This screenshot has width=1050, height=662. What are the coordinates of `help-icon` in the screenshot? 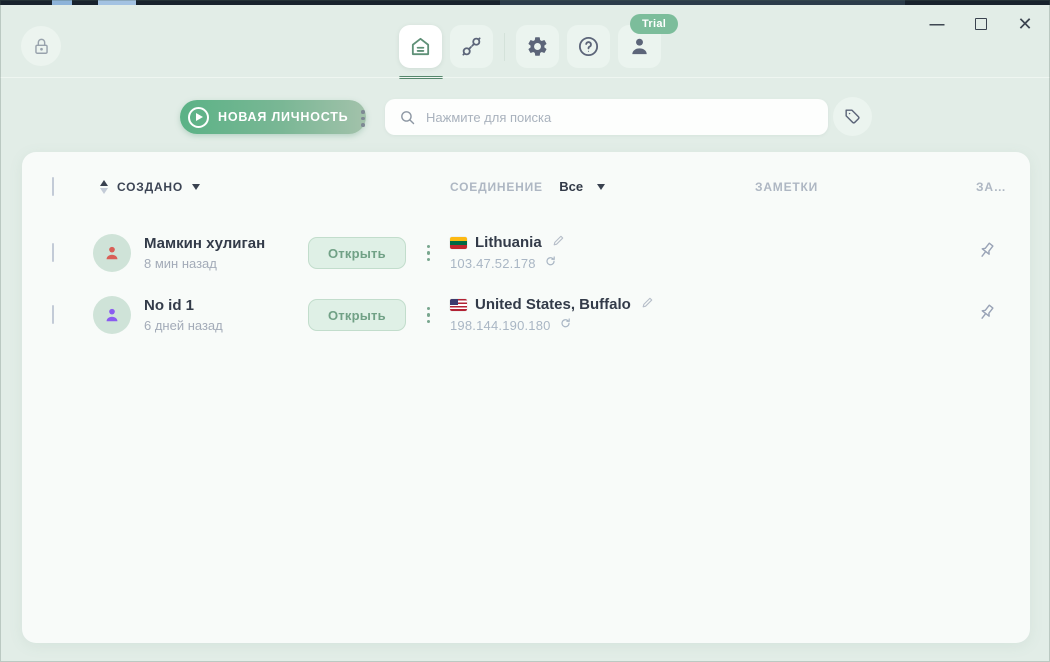 It's located at (588, 46).